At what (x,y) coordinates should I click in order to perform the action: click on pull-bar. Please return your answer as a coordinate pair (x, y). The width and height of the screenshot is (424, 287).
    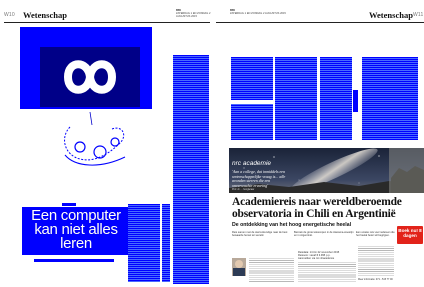
    Looking at the image, I should click on (355, 101).